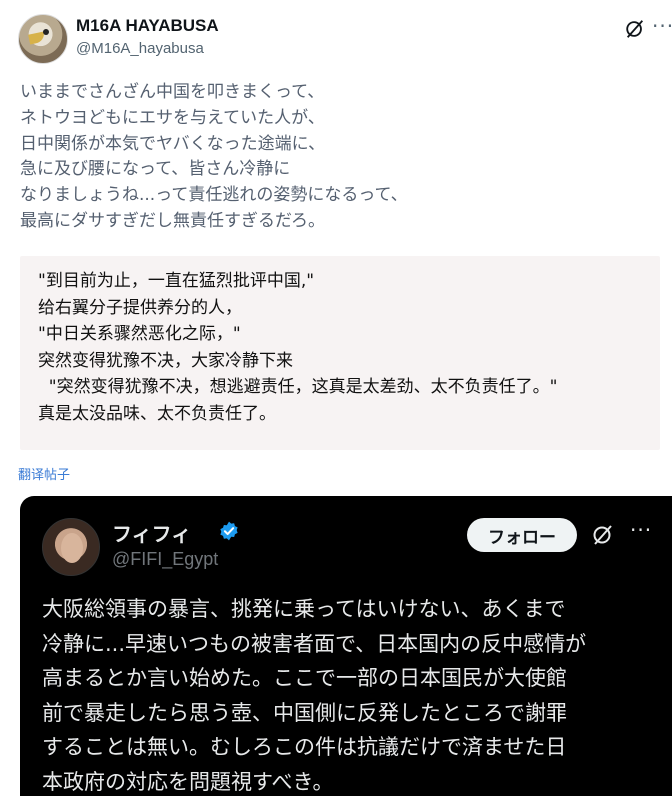  I want to click on quoted-author-handle: @FIFI_Egypt, so click(165, 559).